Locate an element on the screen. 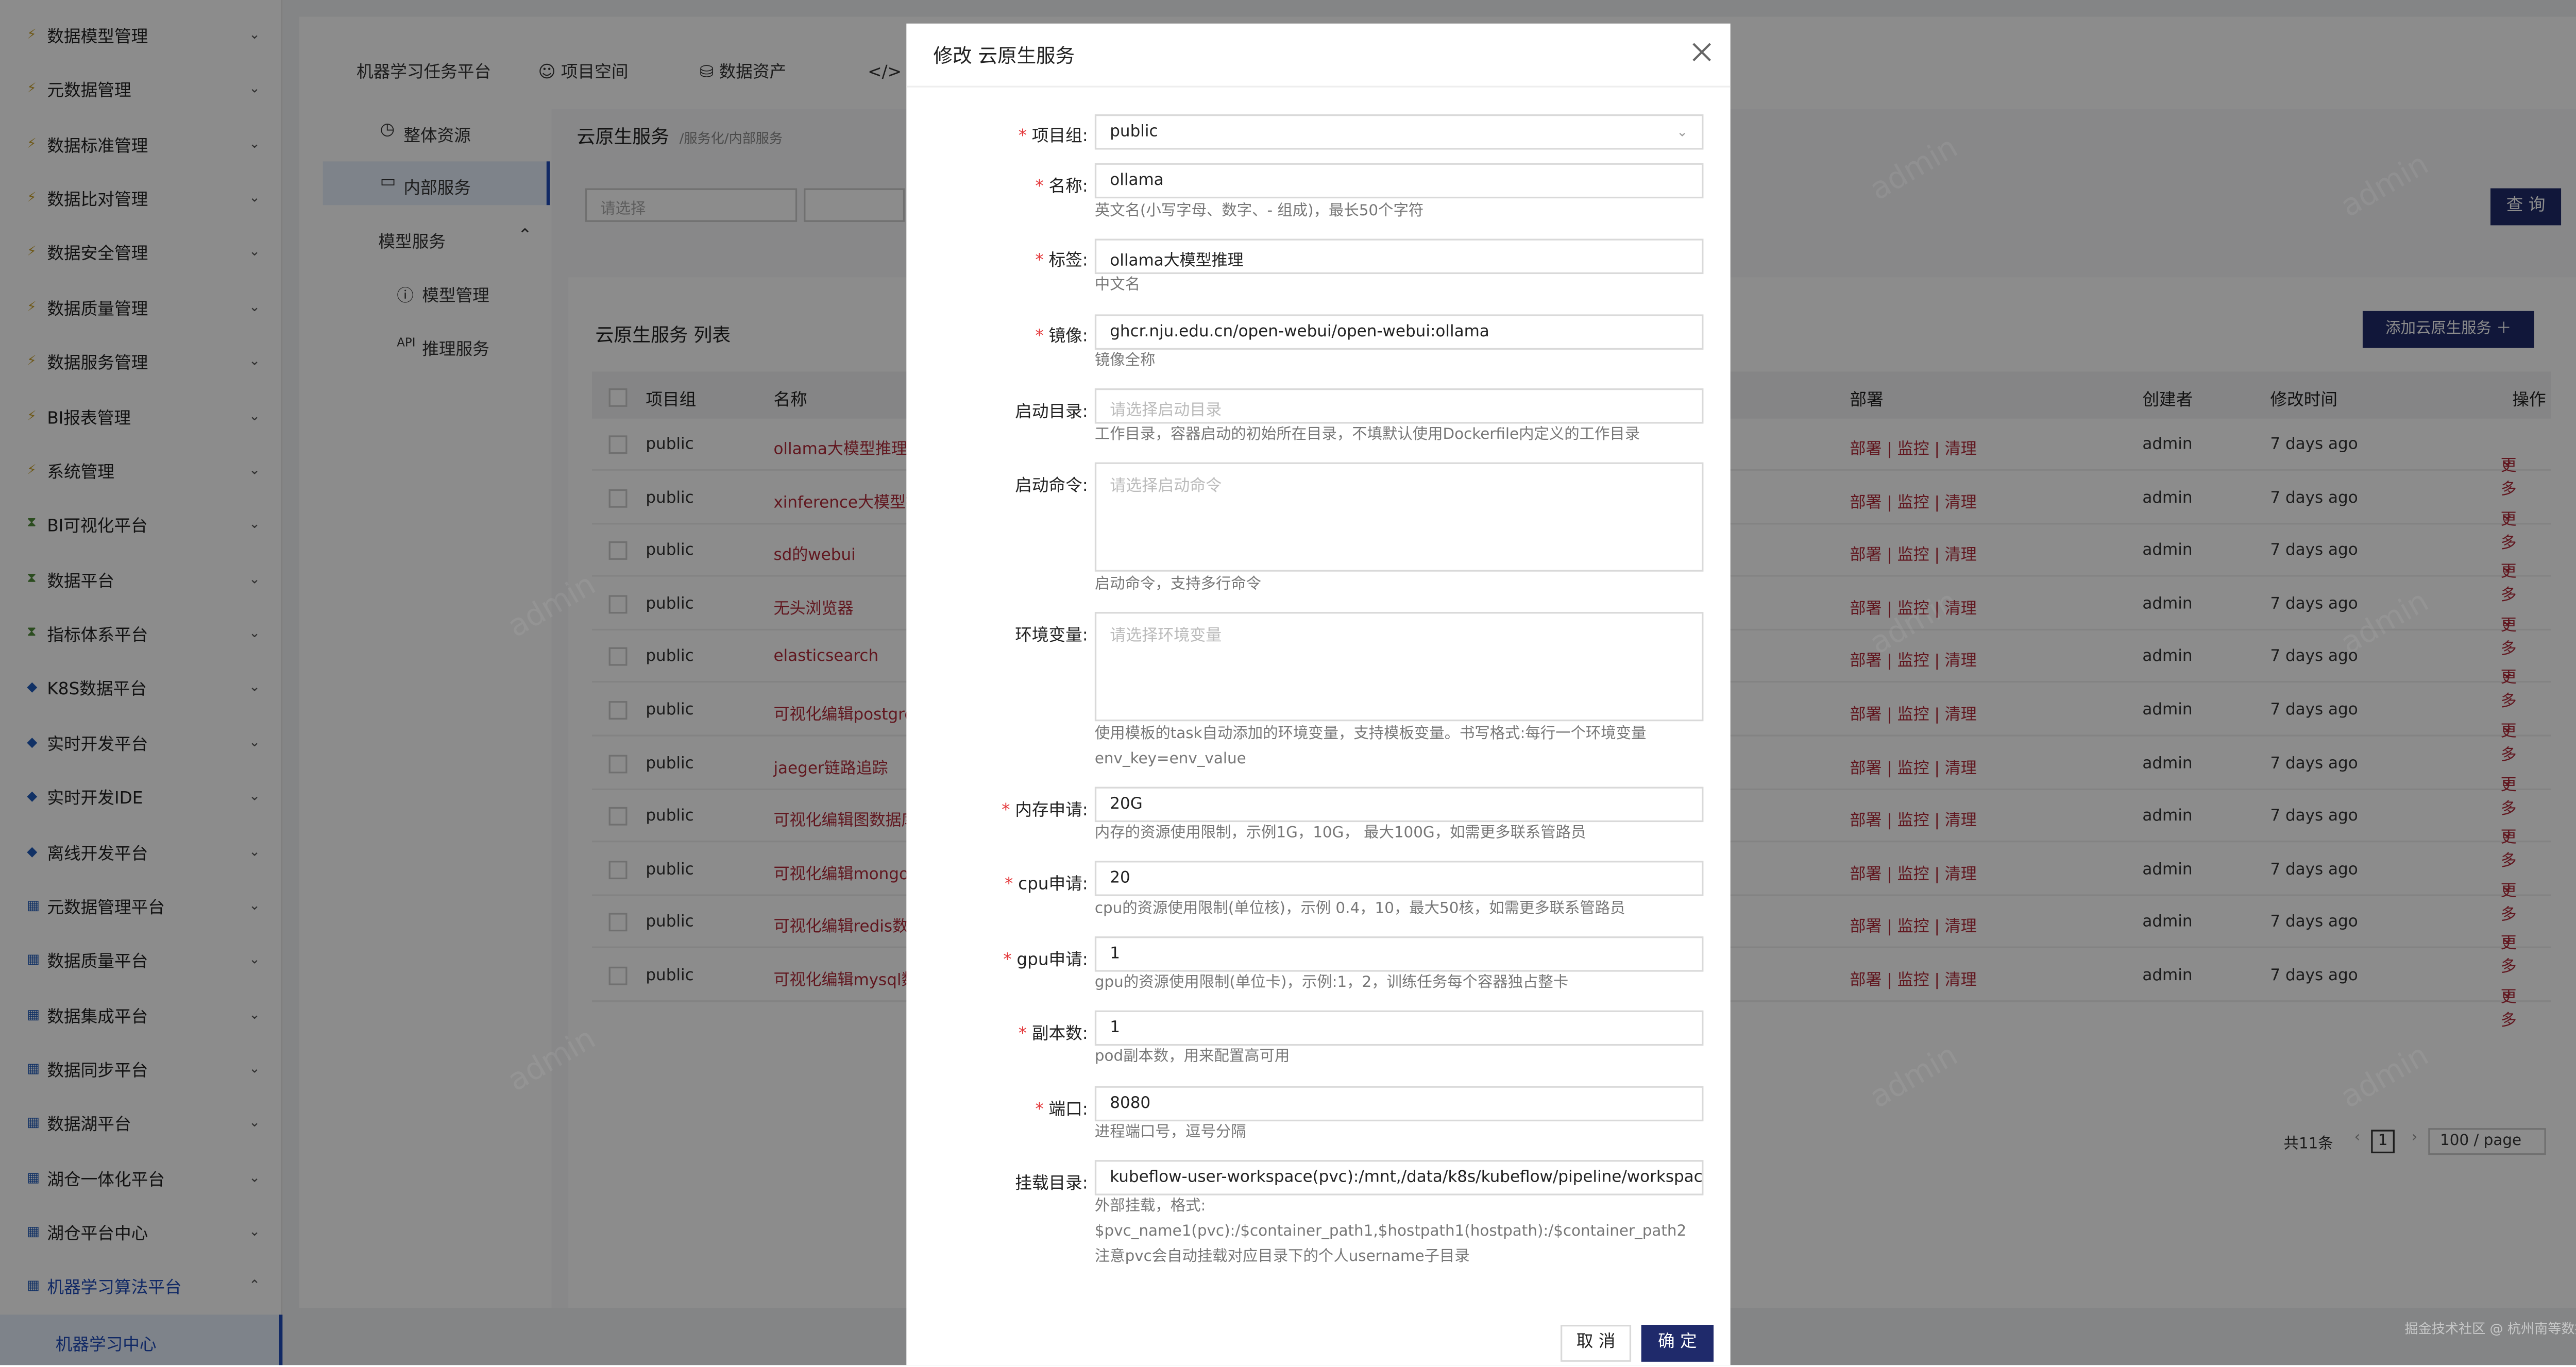  workdir-label: 启动目录: is located at coordinates (1051, 412).